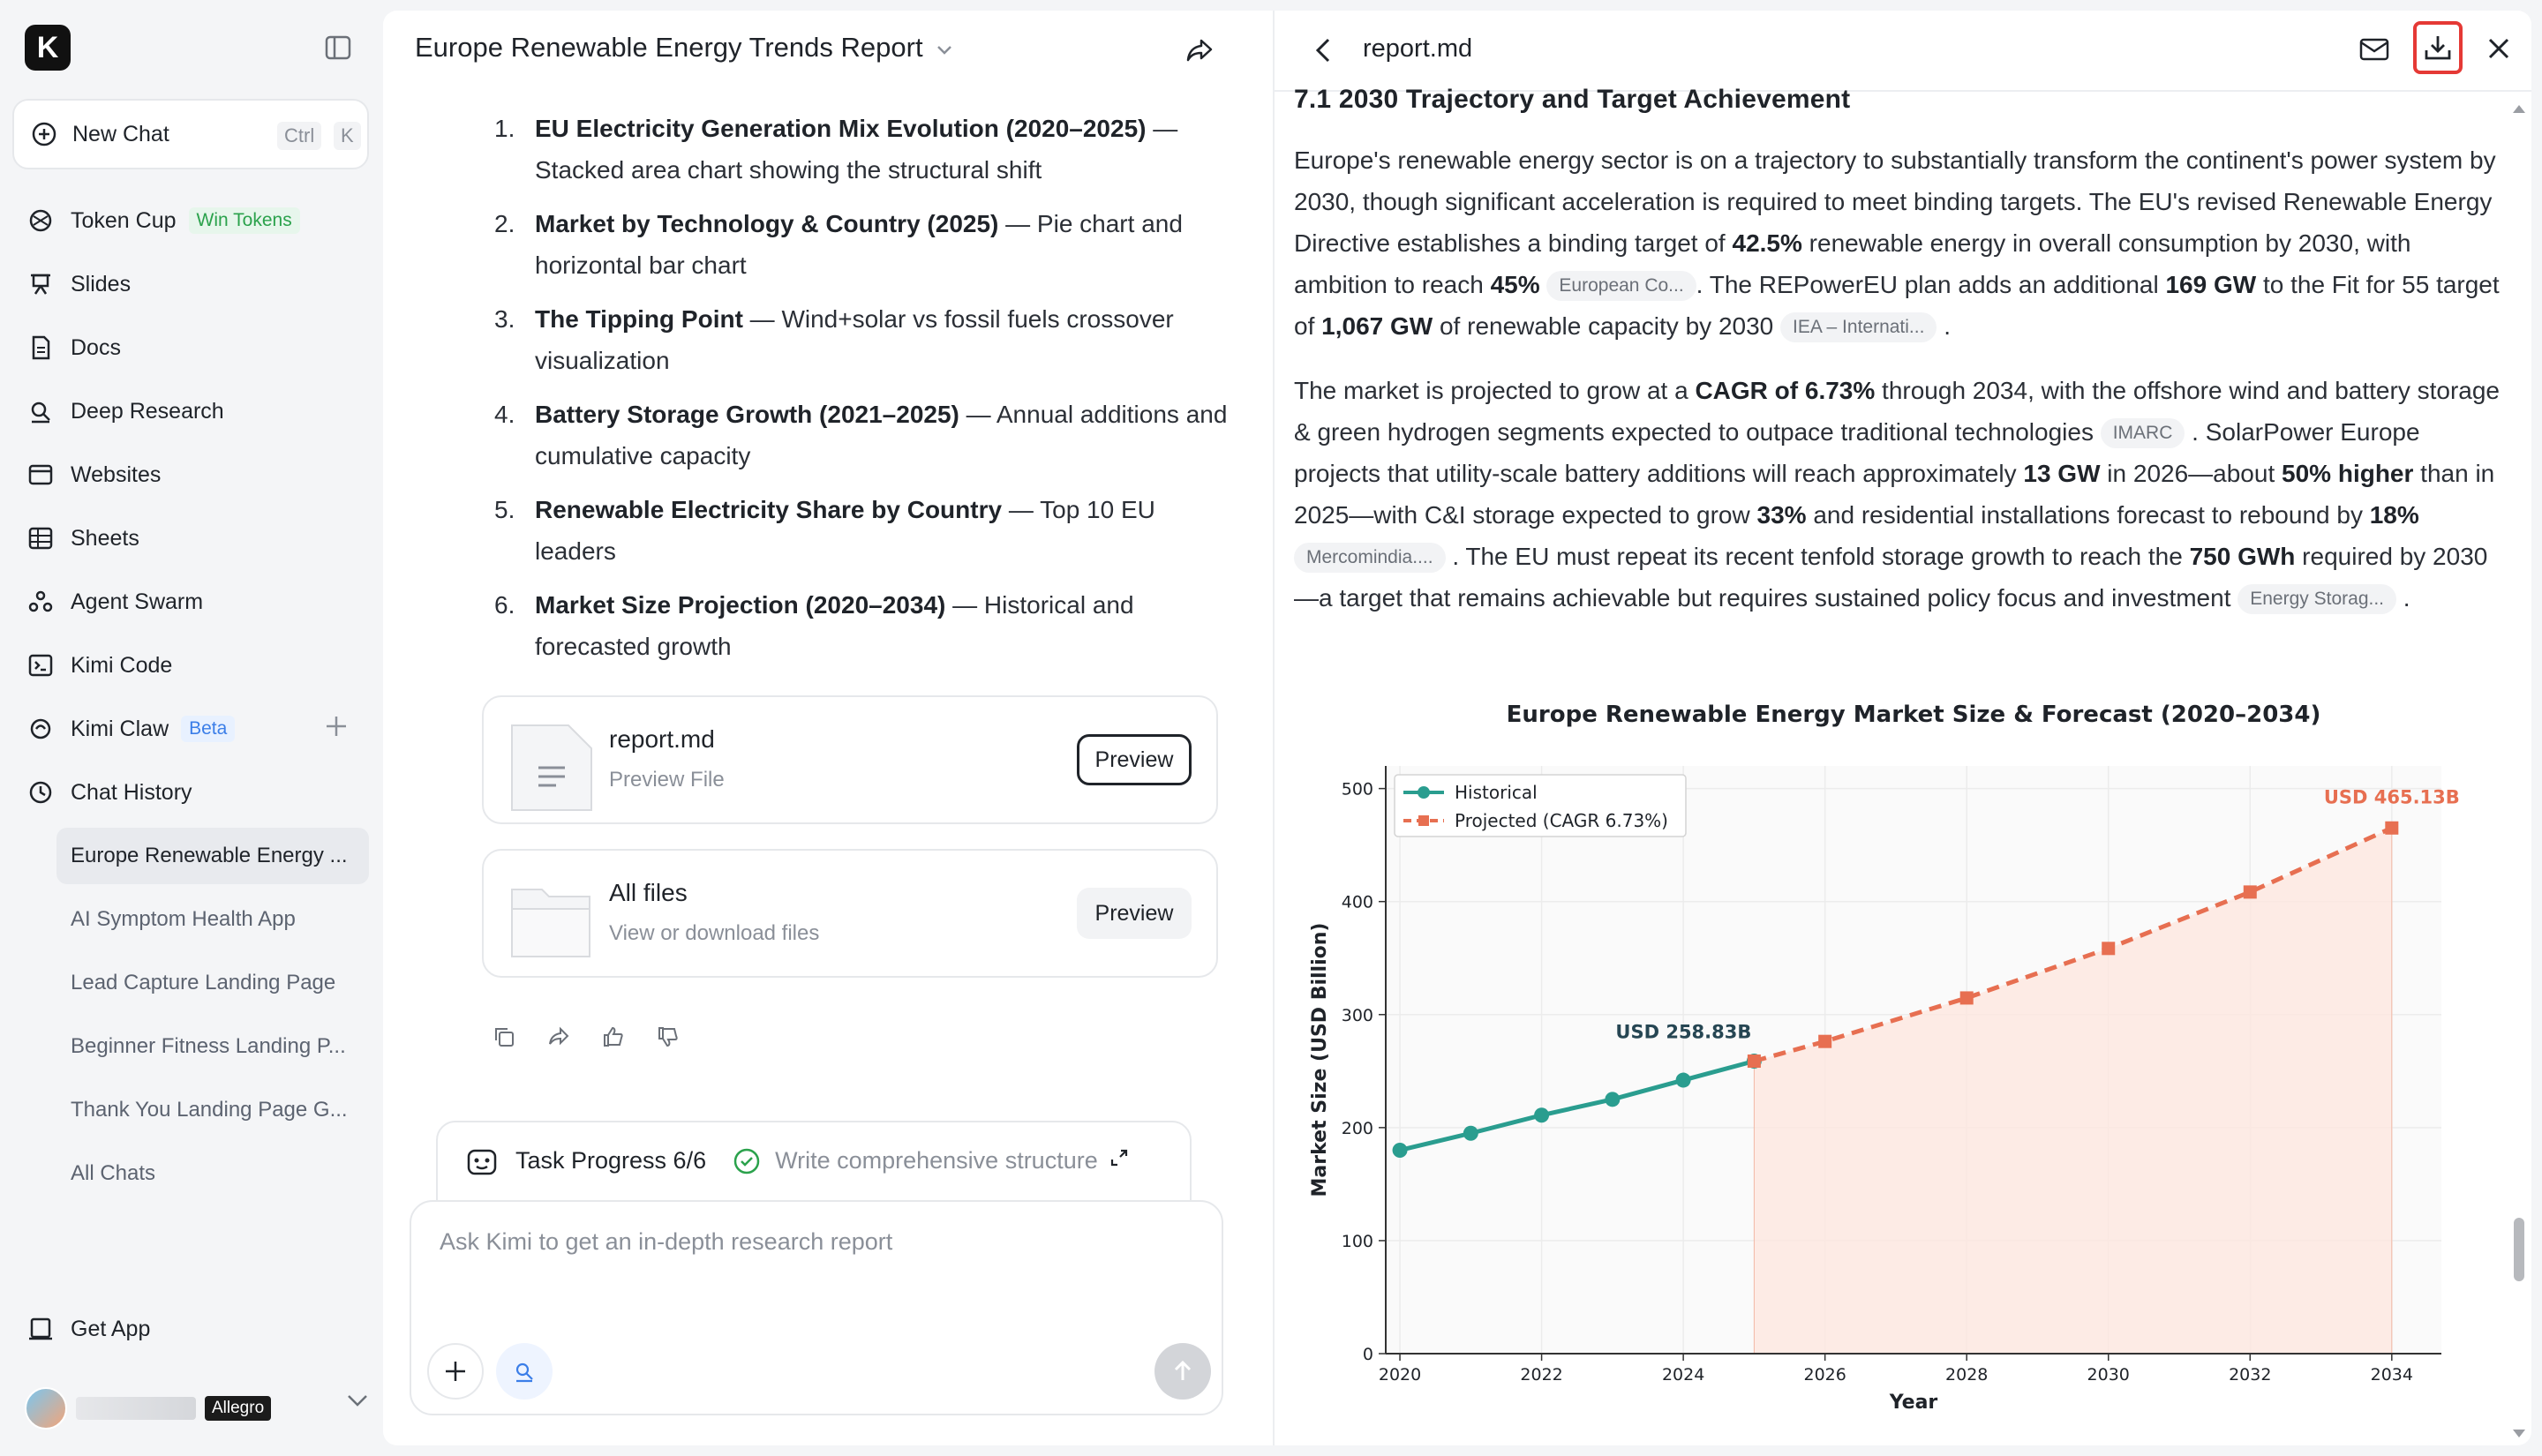 This screenshot has width=2542, height=1456. Describe the element at coordinates (131, 729) in the screenshot. I see `sidebar-item-kimi-claw: Kimi Claw Beta` at that location.